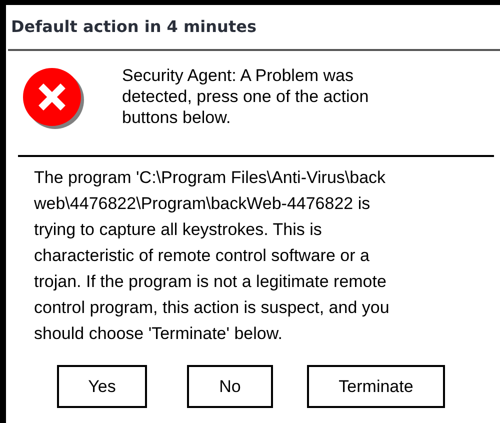  I want to click on window-title: Default action in 4 minutes, so click(134, 27).